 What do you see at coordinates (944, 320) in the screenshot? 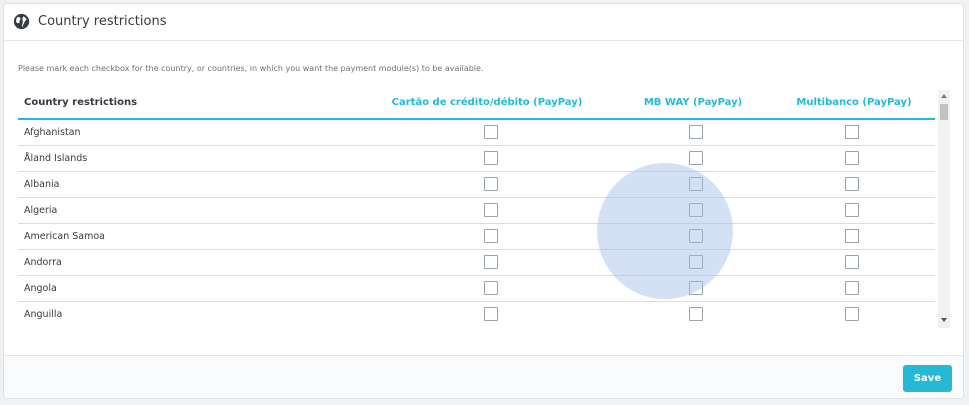
I see `scroll-down-arrow-icon` at bounding box center [944, 320].